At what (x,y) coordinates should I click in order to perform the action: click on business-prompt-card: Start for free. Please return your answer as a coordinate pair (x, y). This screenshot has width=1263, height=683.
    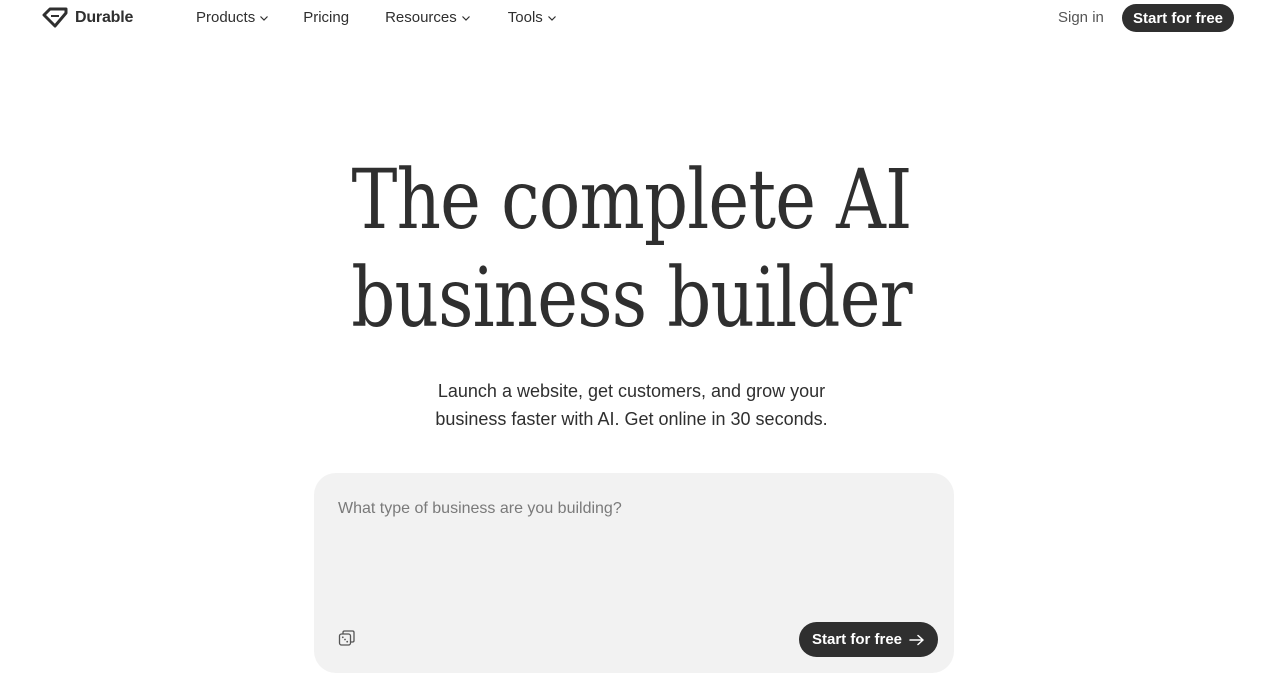
    Looking at the image, I should click on (634, 573).